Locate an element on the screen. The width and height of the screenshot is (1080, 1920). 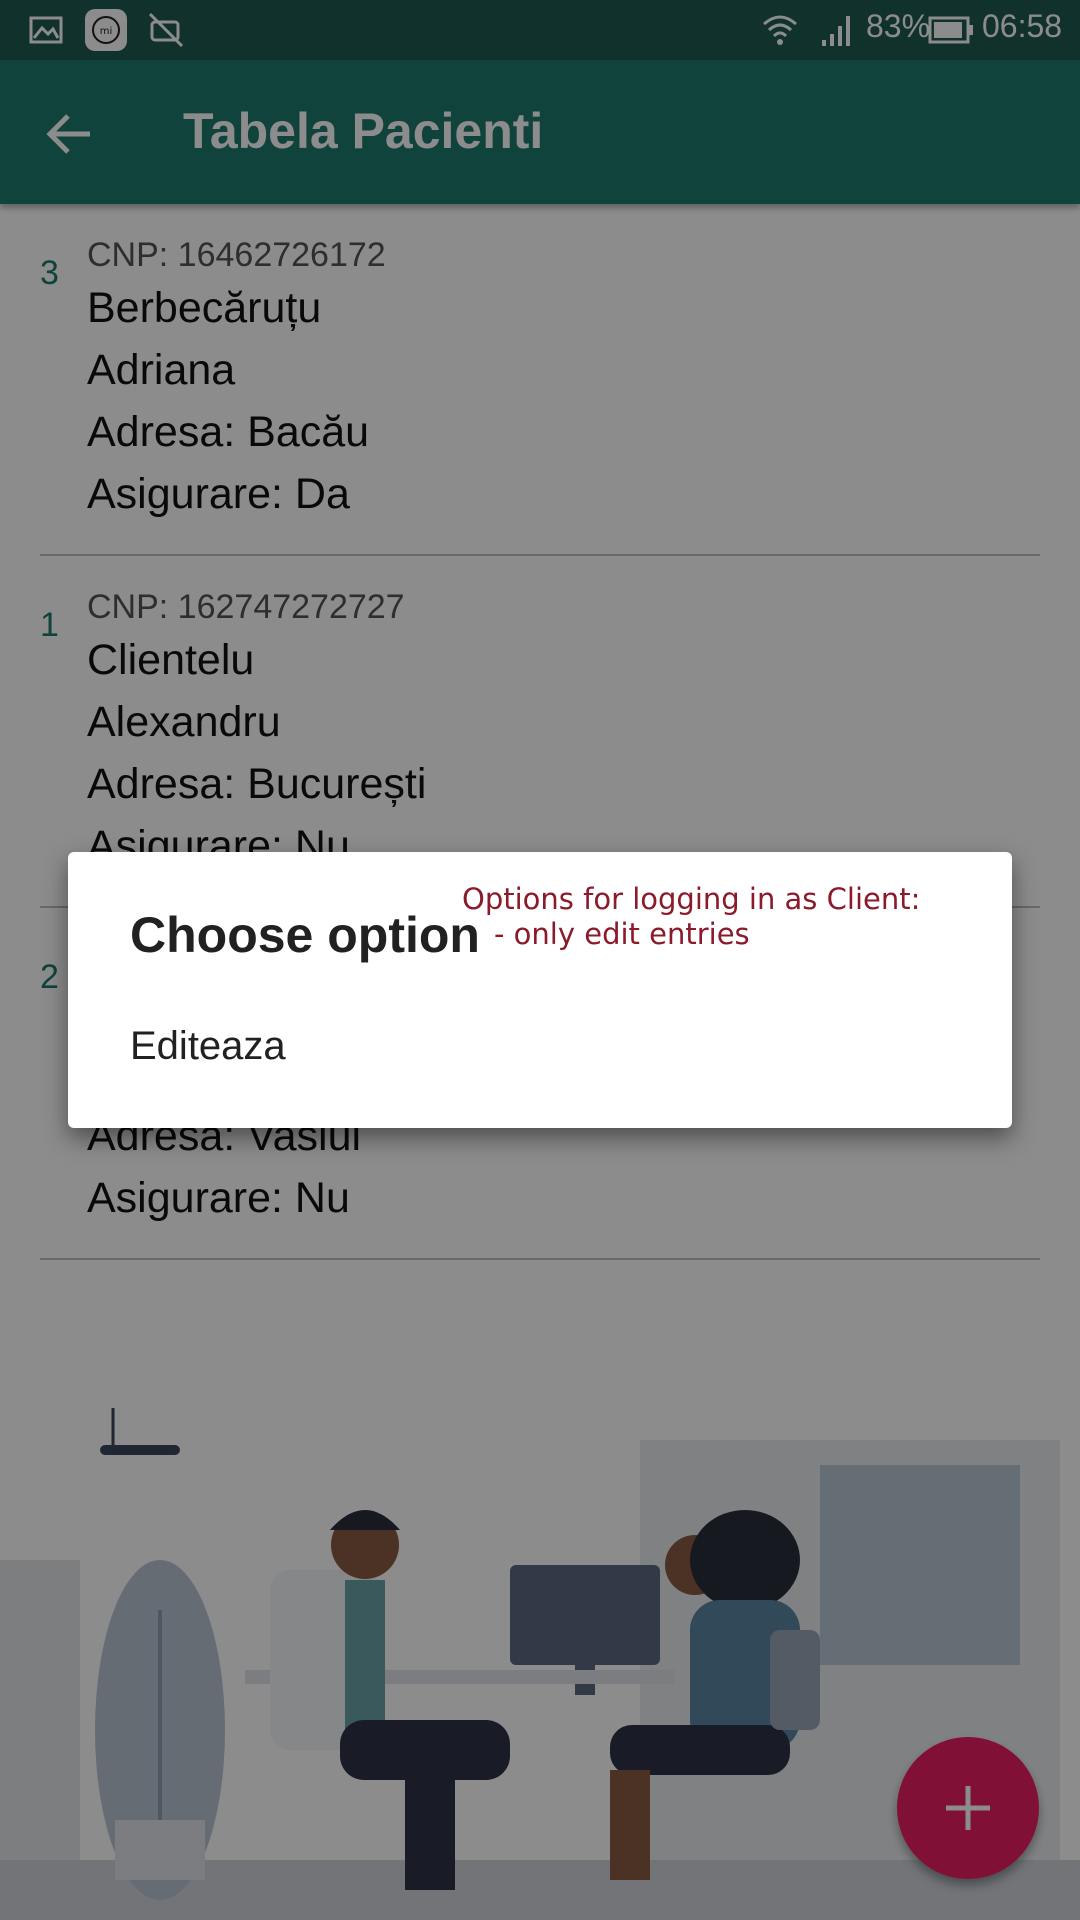
annotation-line: - only edit entries is located at coordinates (622, 934).